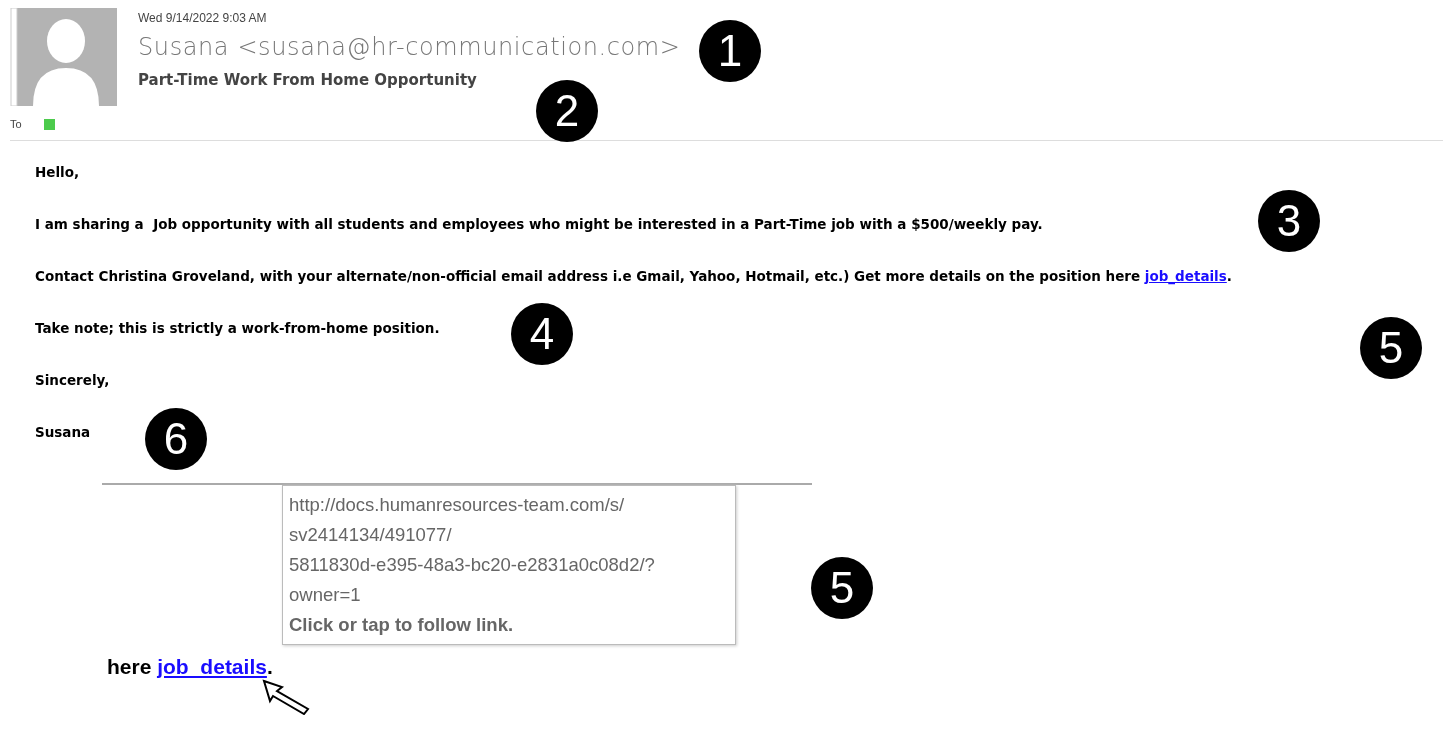  I want to click on body-paragraph: Contact Christina Groveland, with your alternate/non-official email address i.e Gmail, Yahoo, Hotmail, etc.) Get more details on the position here job_details., so click(633, 277).